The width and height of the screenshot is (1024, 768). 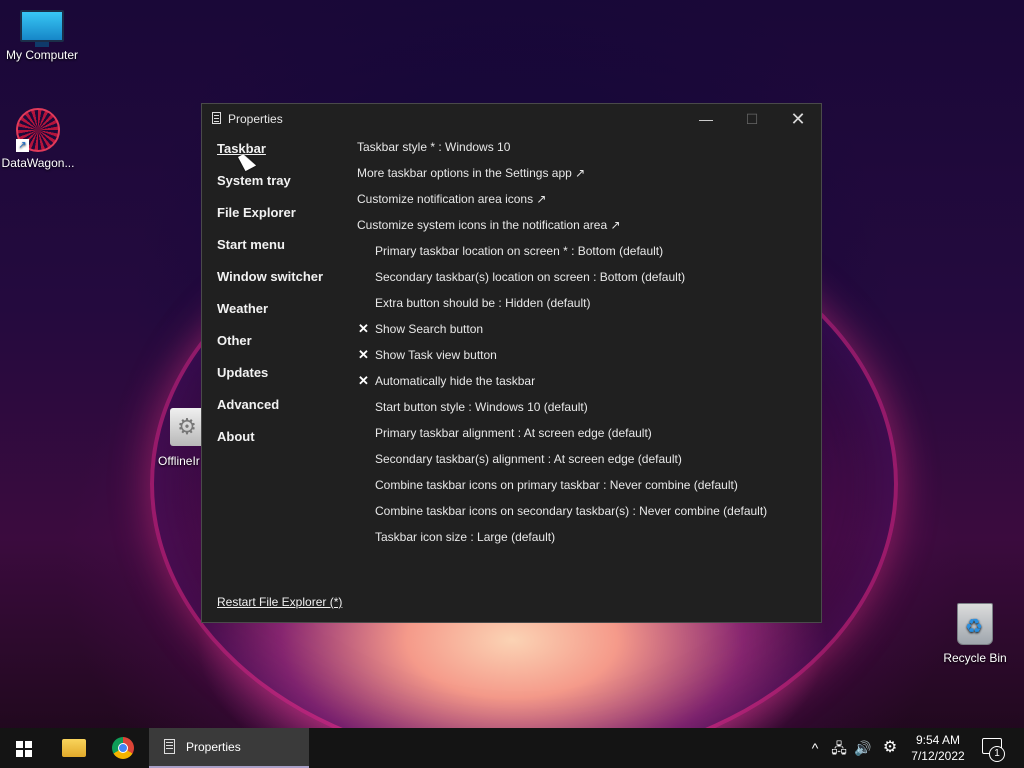 What do you see at coordinates (22, 145) in the screenshot?
I see `shortcut-arrow-icon: ↗` at bounding box center [22, 145].